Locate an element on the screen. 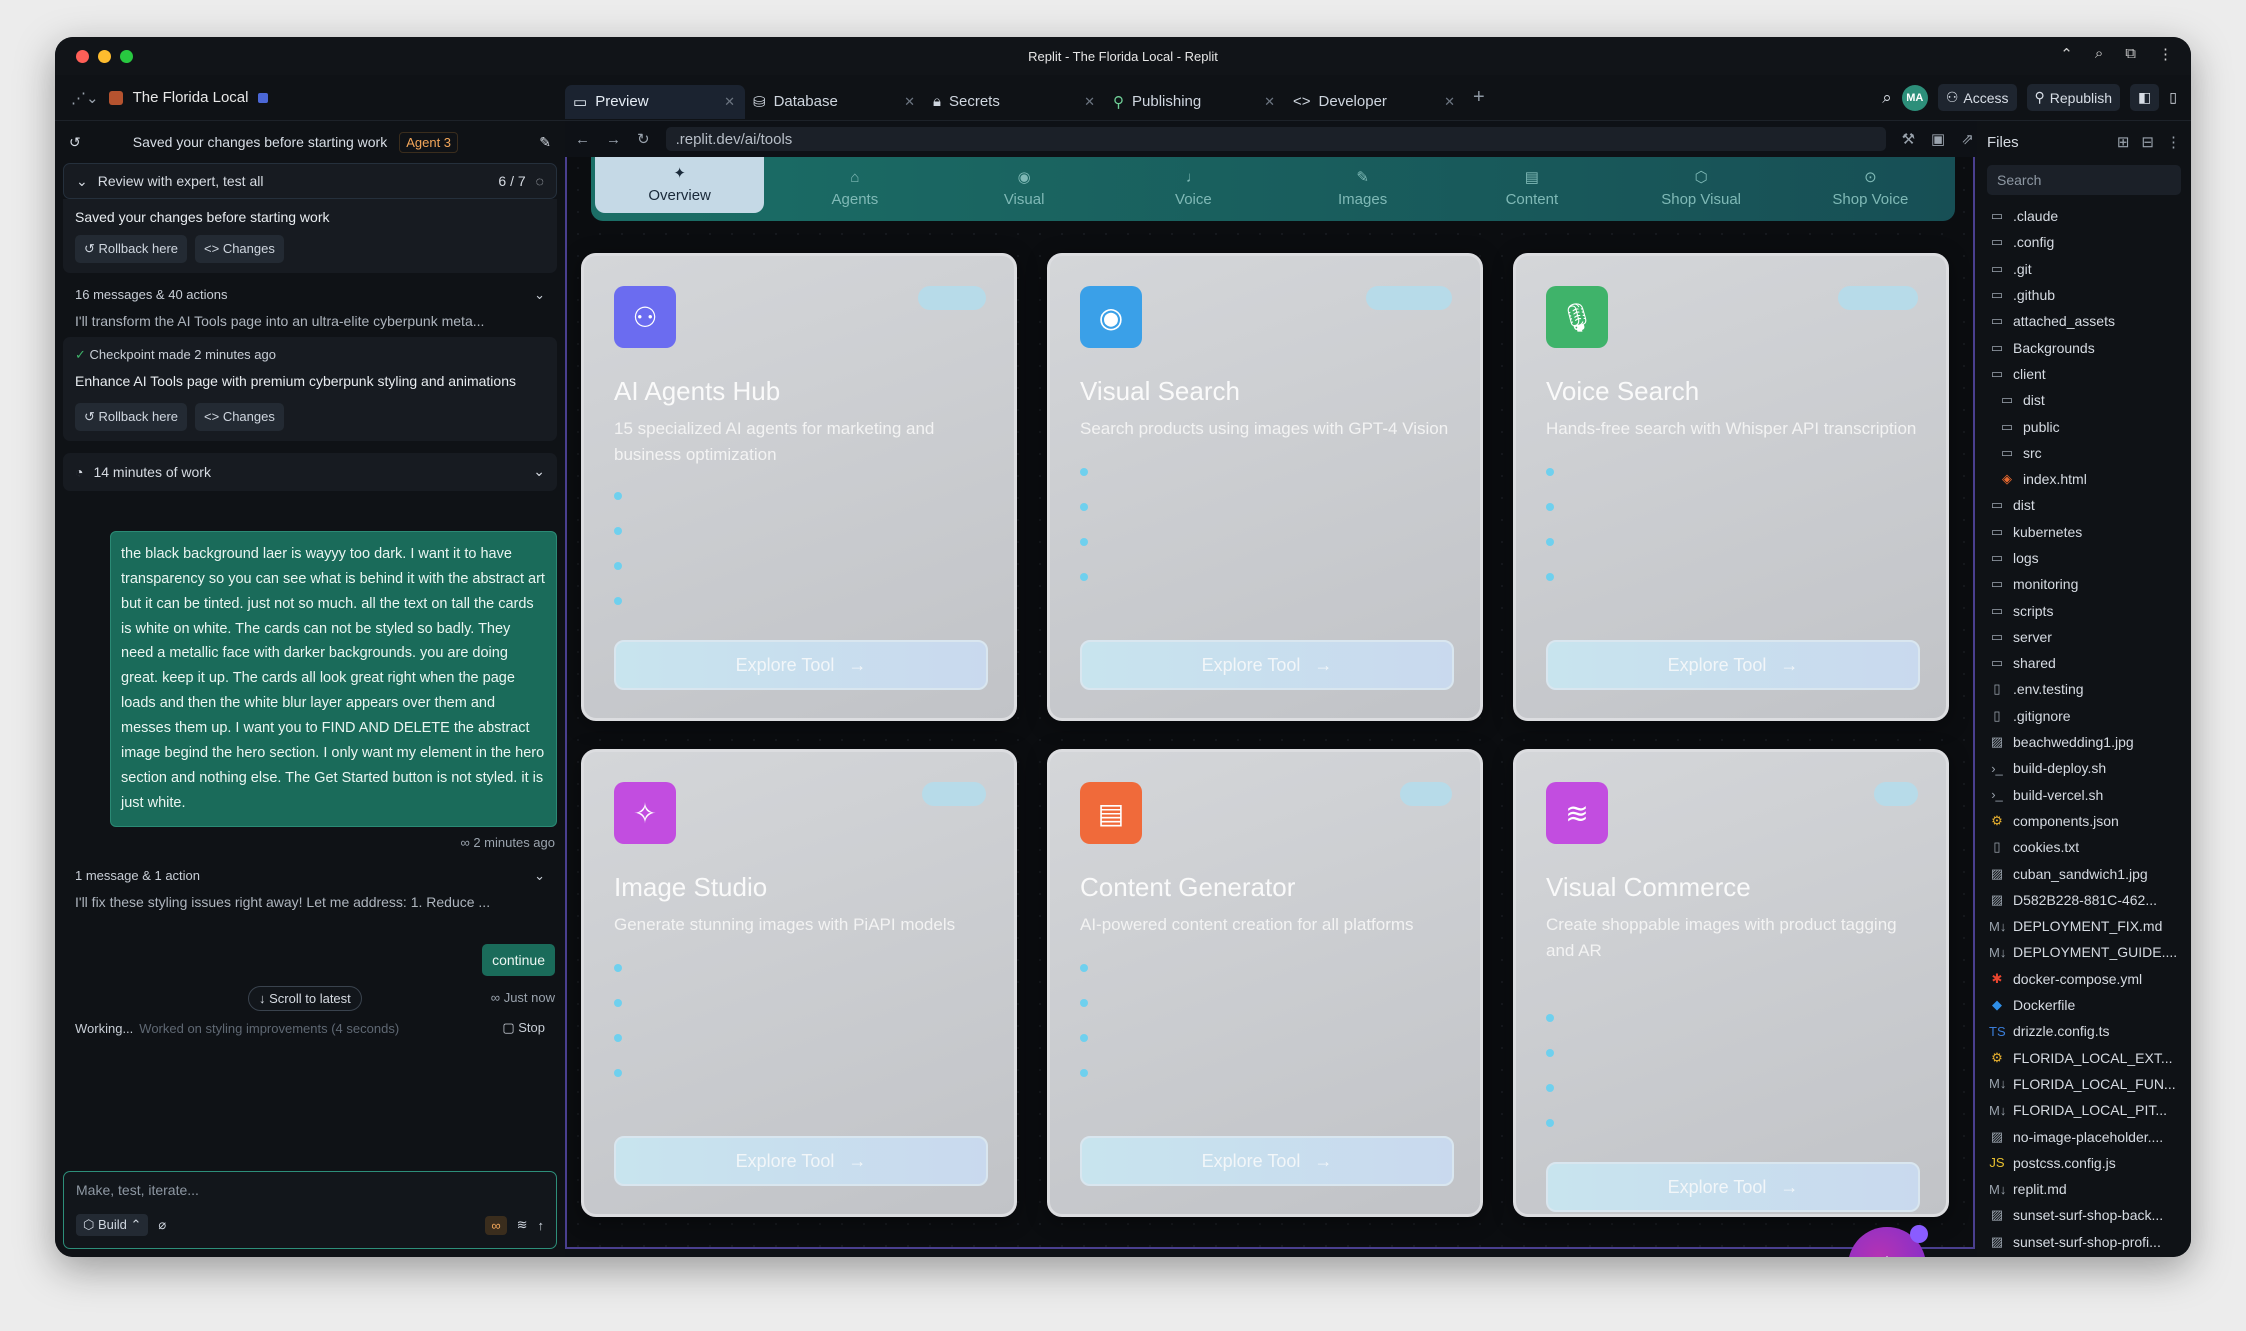 The image size is (2246, 1331). tools-nav-shop-visual: ⬡ Shop Visual is located at coordinates (1701, 189).